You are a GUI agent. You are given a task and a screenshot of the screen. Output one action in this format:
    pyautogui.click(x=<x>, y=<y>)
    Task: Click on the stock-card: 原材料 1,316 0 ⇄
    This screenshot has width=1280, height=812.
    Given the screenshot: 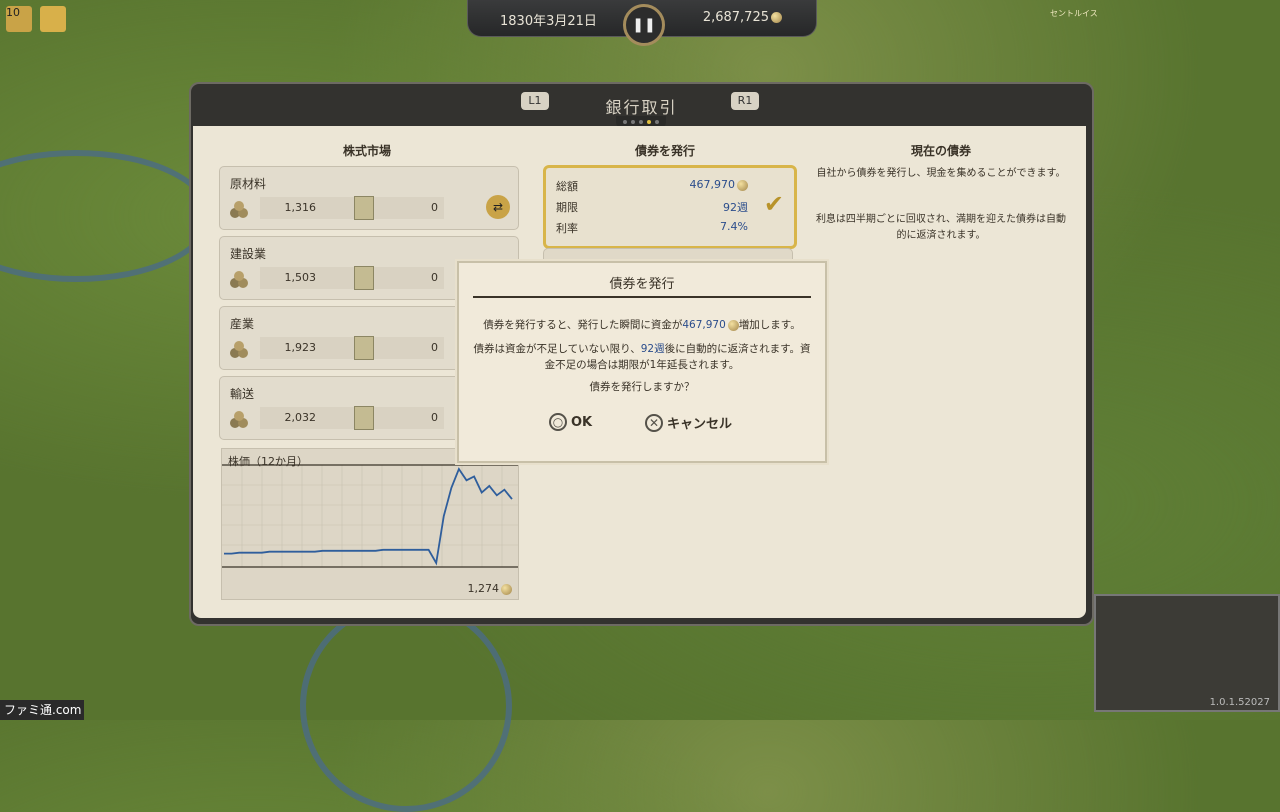 What is the action you would take?
    pyautogui.click(x=369, y=198)
    